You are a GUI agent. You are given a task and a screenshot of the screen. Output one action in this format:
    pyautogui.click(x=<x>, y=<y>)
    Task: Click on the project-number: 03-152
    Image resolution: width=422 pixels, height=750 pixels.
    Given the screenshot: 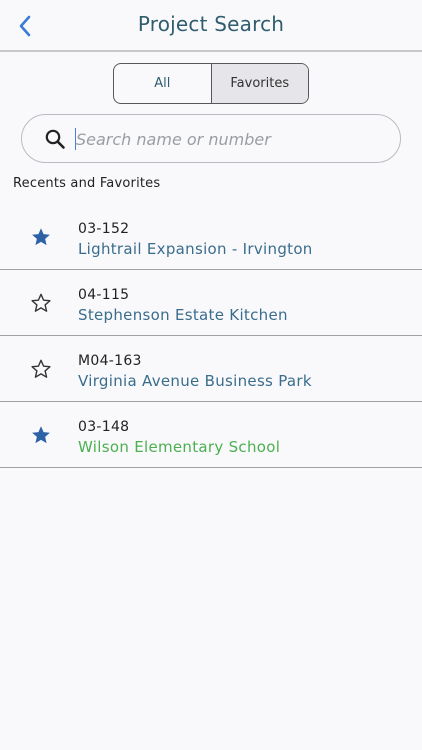 What is the action you would take?
    pyautogui.click(x=104, y=229)
    